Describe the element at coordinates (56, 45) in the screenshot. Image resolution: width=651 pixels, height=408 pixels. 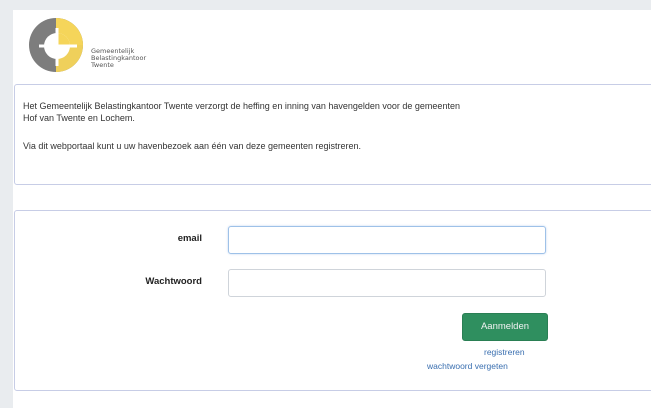
I see `logo-mark-icon` at that location.